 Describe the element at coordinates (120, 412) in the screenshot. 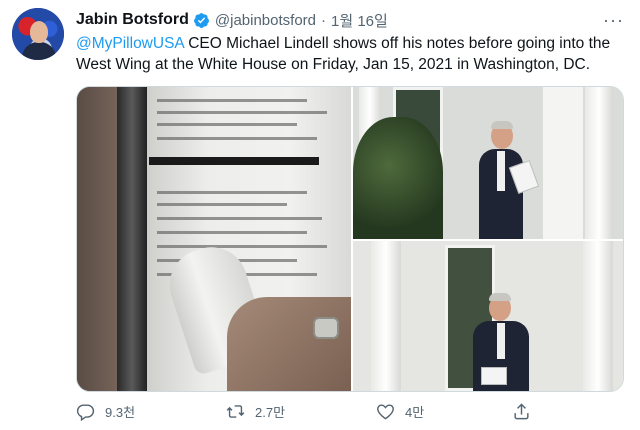

I see `reply-count: 9.3천` at that location.